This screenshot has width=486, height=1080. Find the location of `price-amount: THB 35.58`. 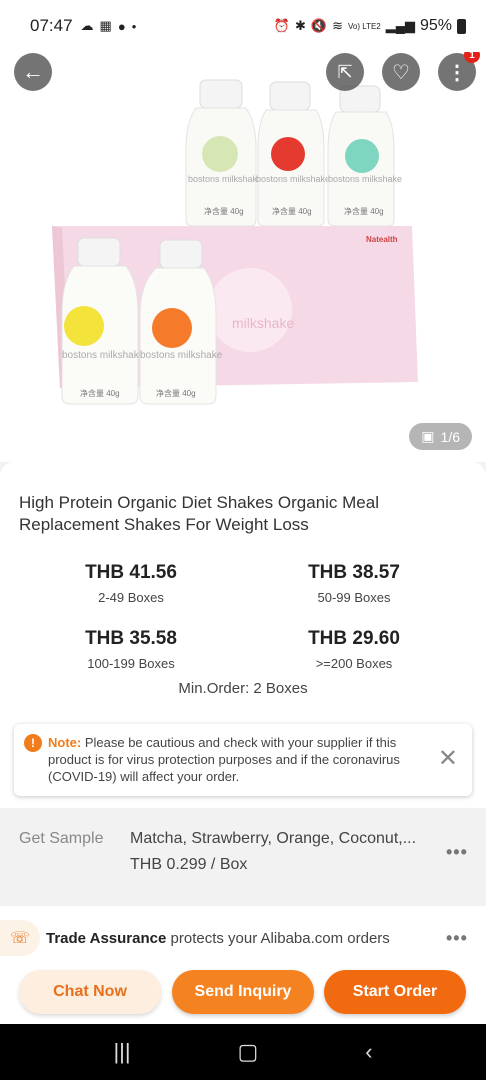

price-amount: THB 35.58 is located at coordinates (131, 638).